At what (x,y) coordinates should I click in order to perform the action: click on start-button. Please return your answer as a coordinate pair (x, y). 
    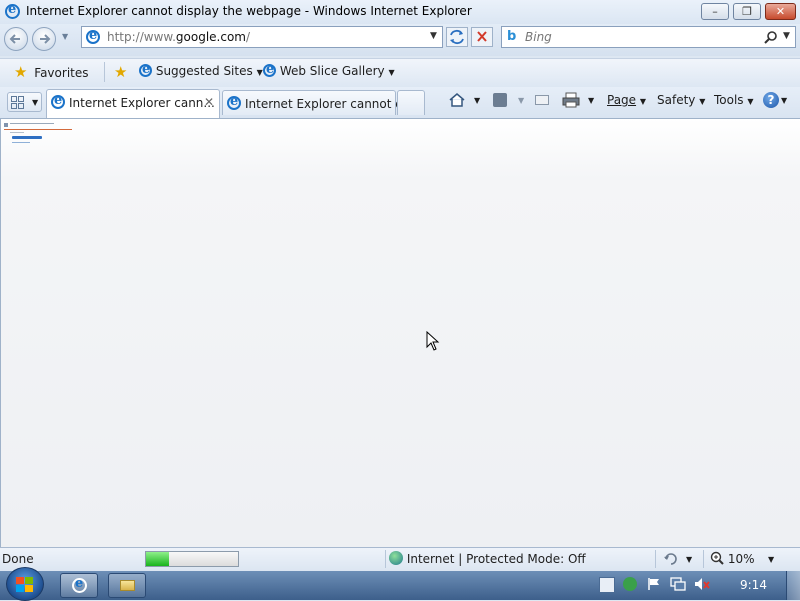
    Looking at the image, I should click on (25, 584).